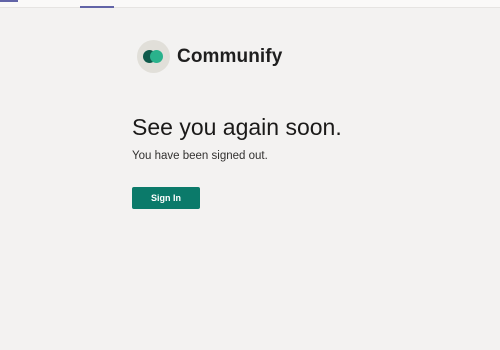 Image resolution: width=500 pixels, height=350 pixels. I want to click on top-window-strip, so click(250, 4).